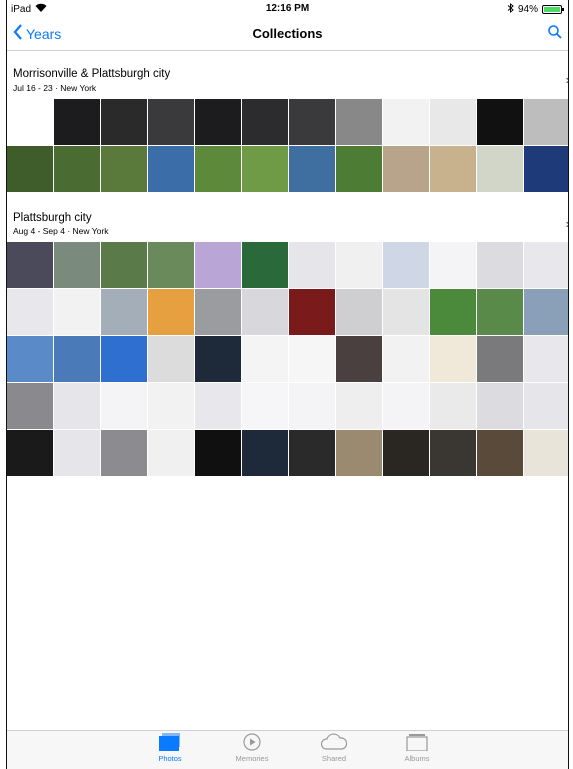 The image size is (573, 769). I want to click on chevron-right-icon: ›, so click(567, 79).